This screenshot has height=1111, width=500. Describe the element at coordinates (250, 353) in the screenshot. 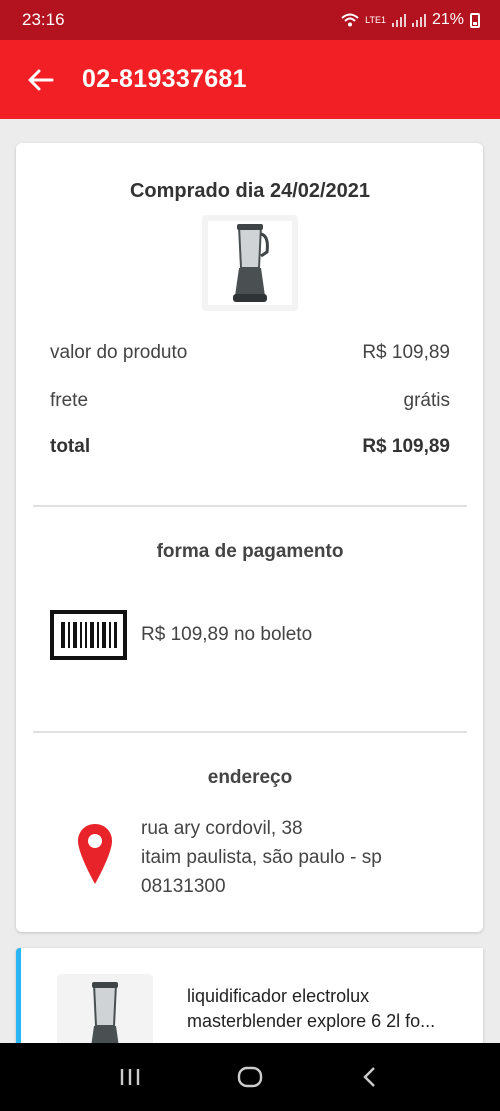

I see `product-value-row: valor do produto R$ 109,89` at that location.